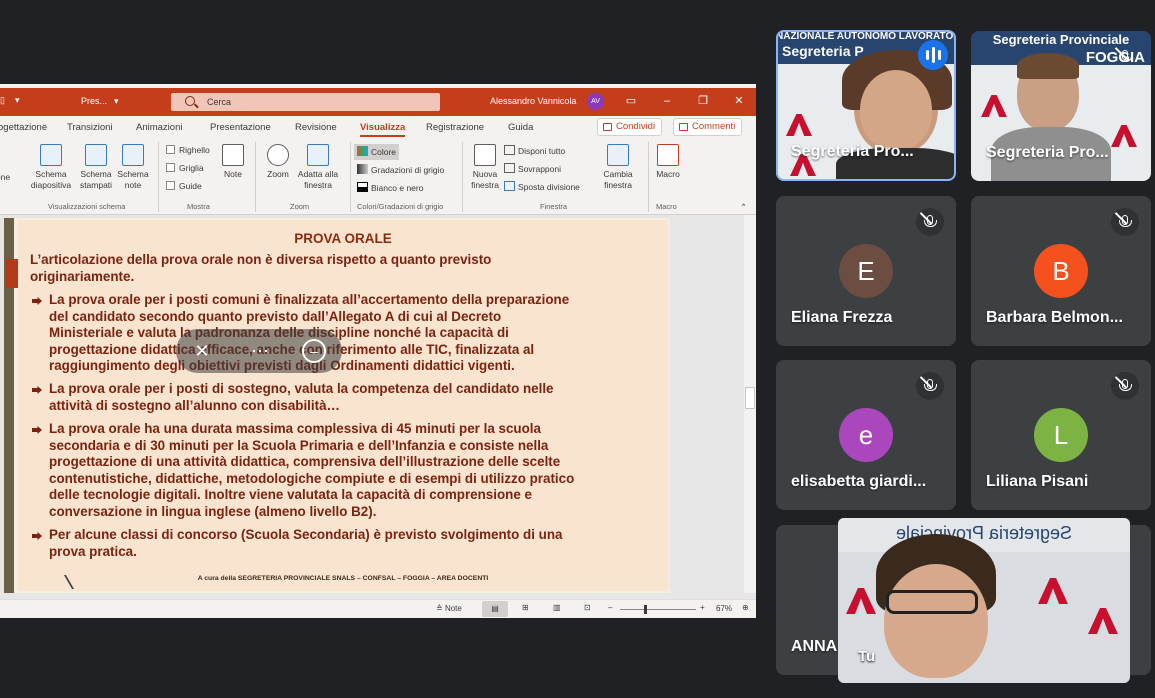 The height and width of the screenshot is (698, 1155). I want to click on sovrapponi-button: Sovrapponi, so click(532, 169).